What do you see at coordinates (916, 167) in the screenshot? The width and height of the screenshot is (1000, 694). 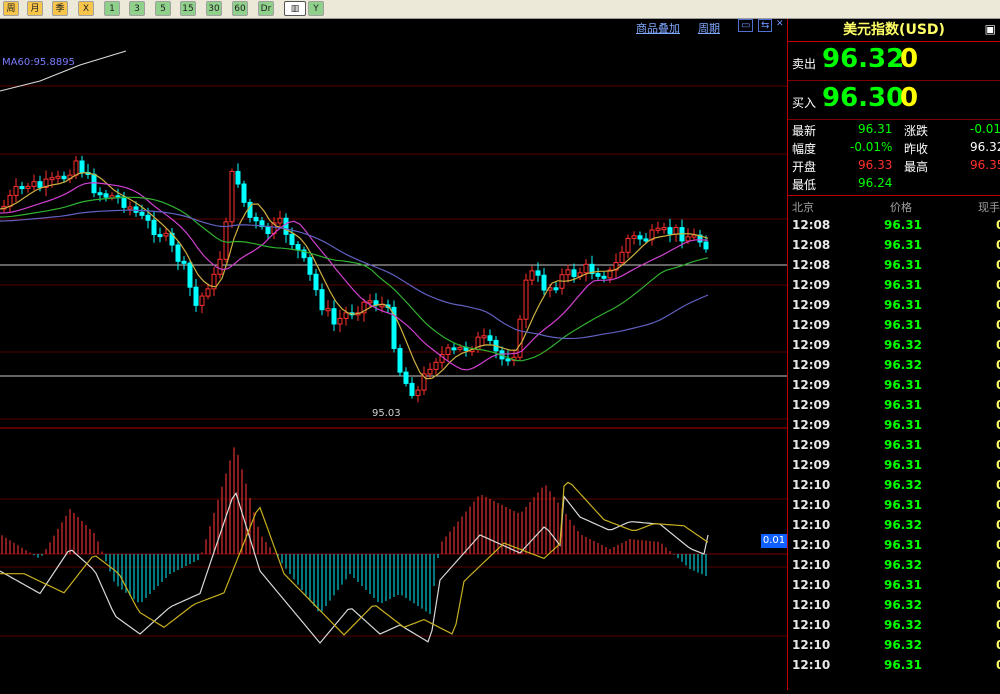 I see `high-label: 最高` at bounding box center [916, 167].